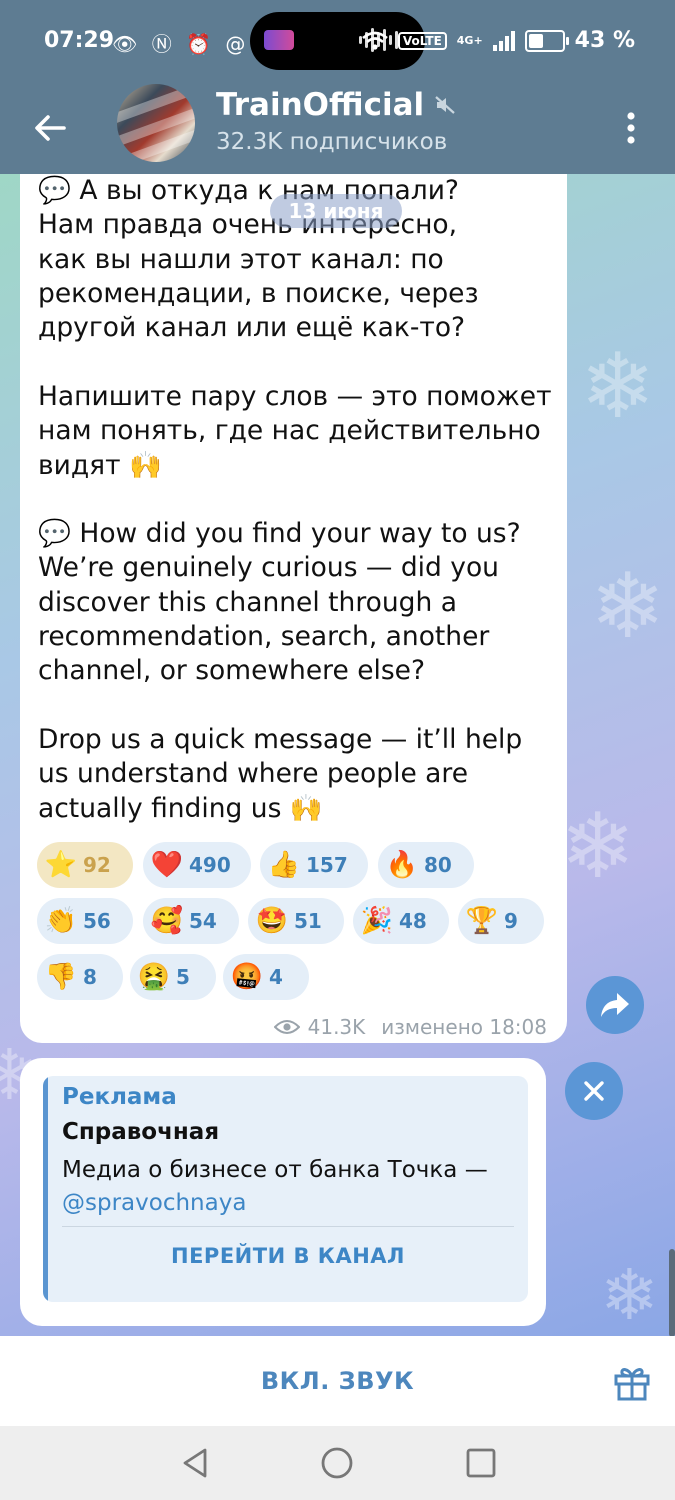  I want to click on nav-home-icon, so click(337, 1463).